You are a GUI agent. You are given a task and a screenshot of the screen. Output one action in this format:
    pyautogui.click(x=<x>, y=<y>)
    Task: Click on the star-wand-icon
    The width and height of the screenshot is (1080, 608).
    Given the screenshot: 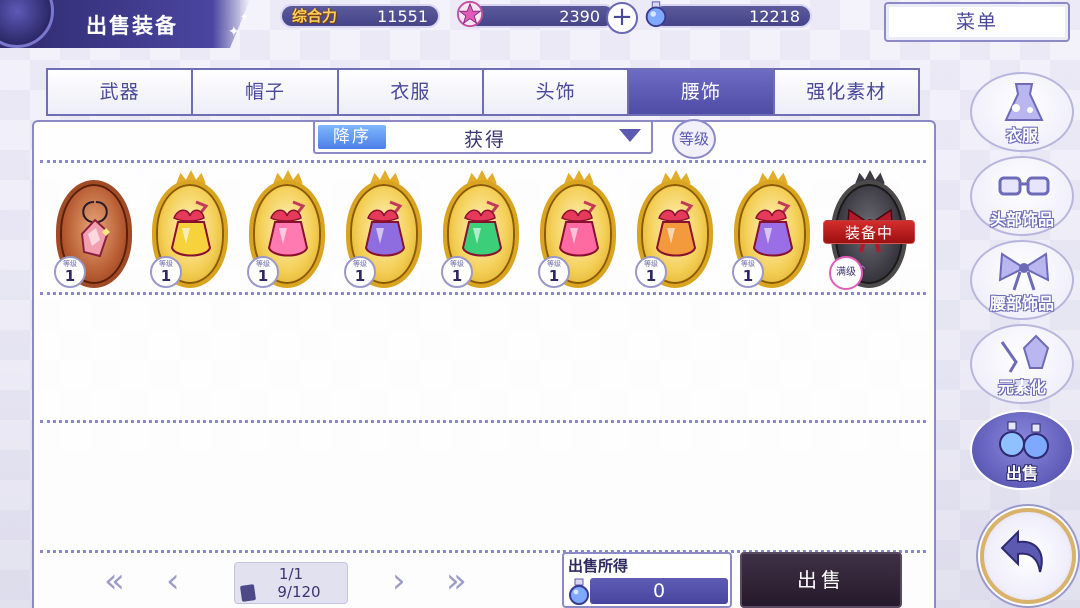 What is the action you would take?
    pyautogui.click(x=470, y=14)
    